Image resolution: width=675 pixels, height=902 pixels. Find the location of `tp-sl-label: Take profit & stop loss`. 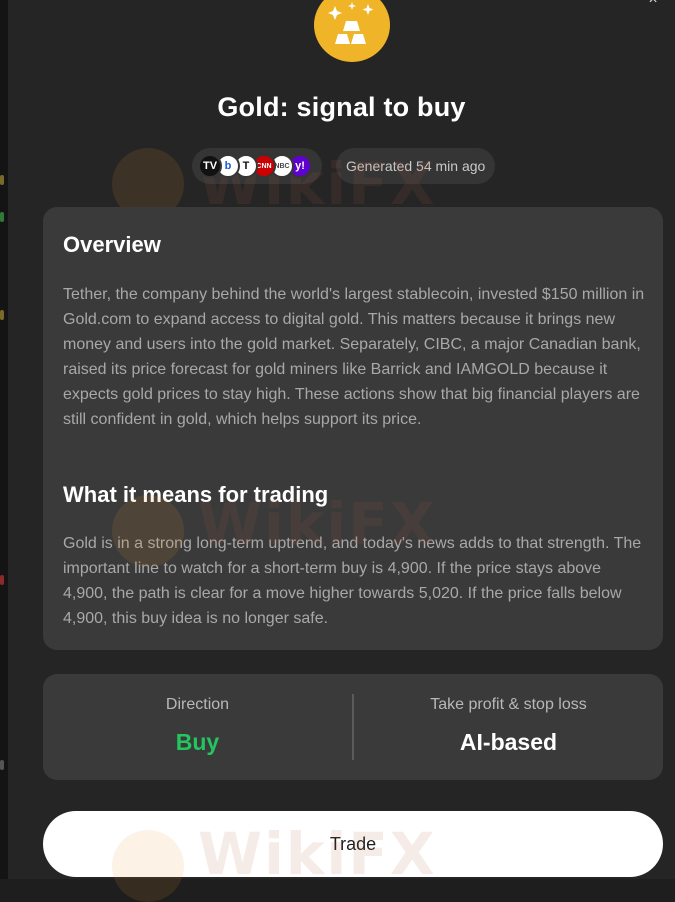

tp-sl-label: Take profit & stop loss is located at coordinates (508, 704).